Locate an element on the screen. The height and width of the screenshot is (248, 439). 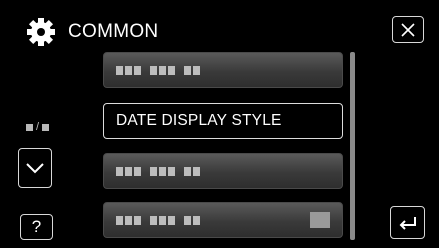
chevron-down-icon is located at coordinates (35, 168).